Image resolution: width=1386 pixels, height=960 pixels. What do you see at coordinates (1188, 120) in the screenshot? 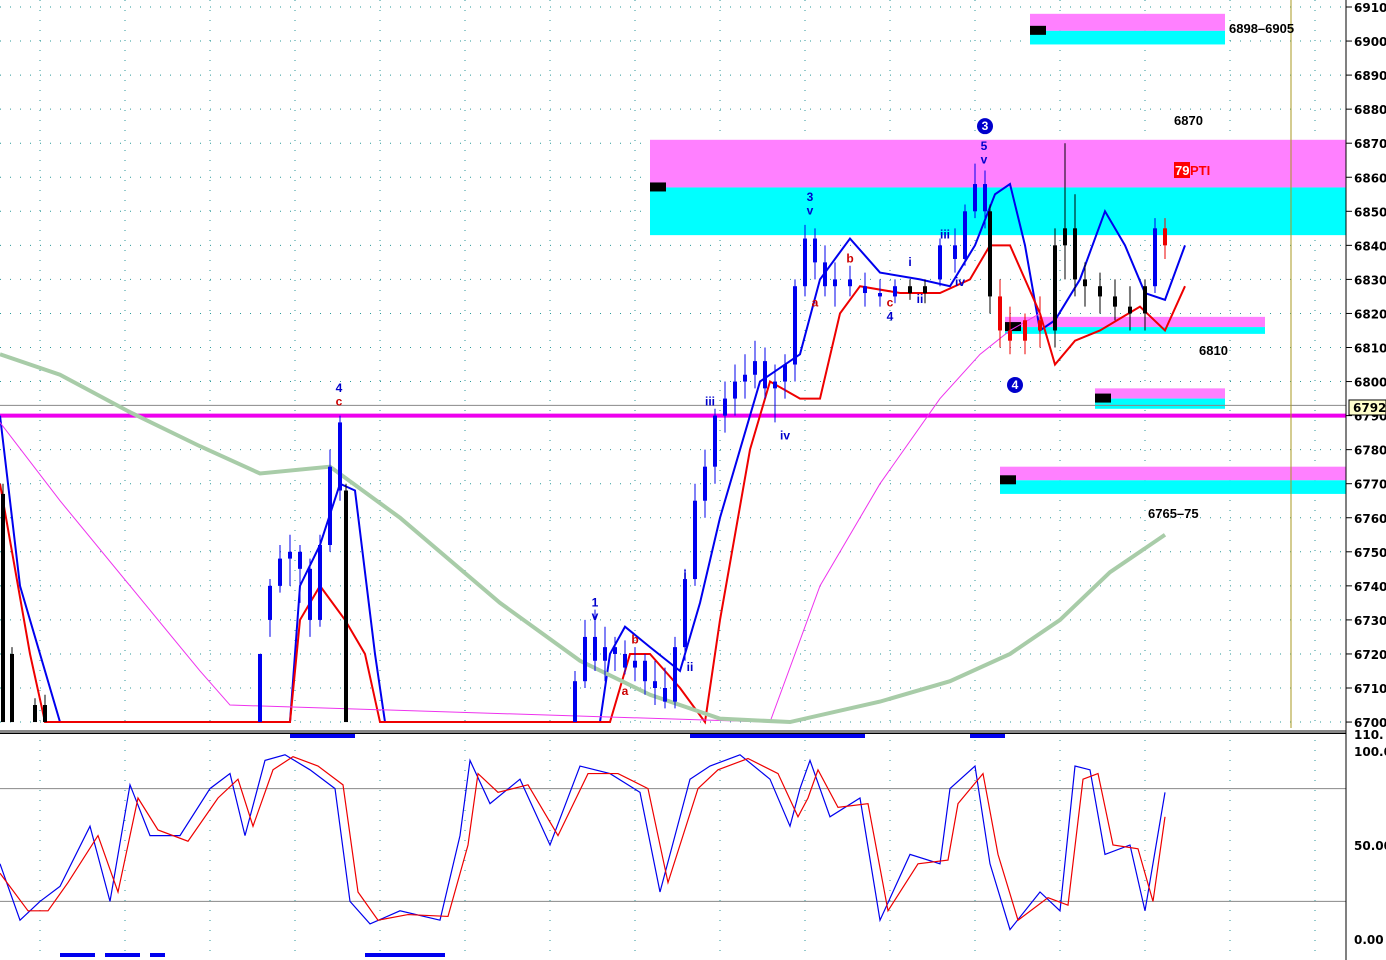
I see `level-6870-label: 6870` at bounding box center [1188, 120].